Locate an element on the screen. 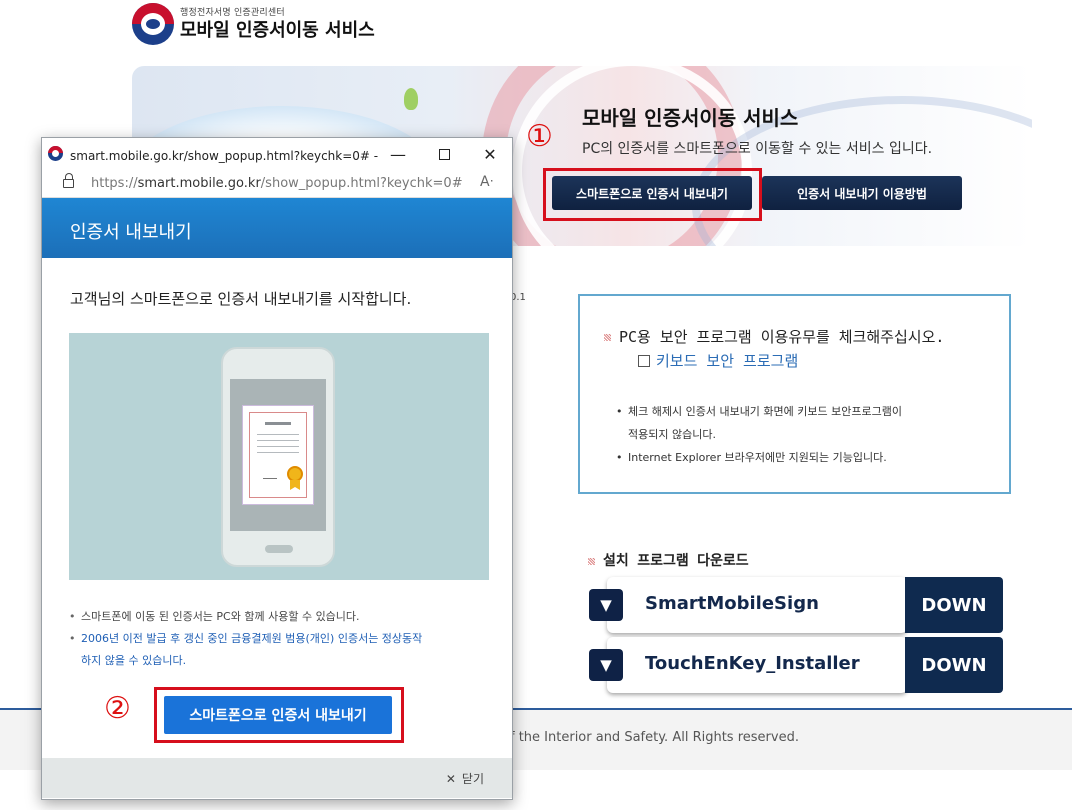 This screenshot has width=1072, height=810. download-row-touchenkey: ▼ TouchEnKey_Installer DOWN is located at coordinates (796, 665).